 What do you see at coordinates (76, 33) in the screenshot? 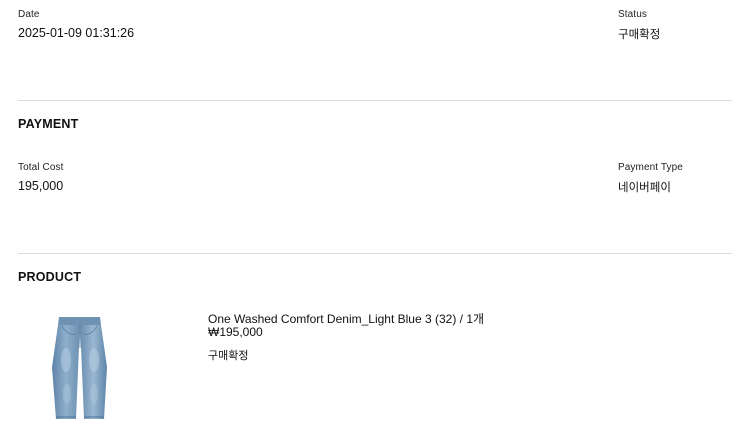
I see `date-value: 2025-01-09 01:31:26` at bounding box center [76, 33].